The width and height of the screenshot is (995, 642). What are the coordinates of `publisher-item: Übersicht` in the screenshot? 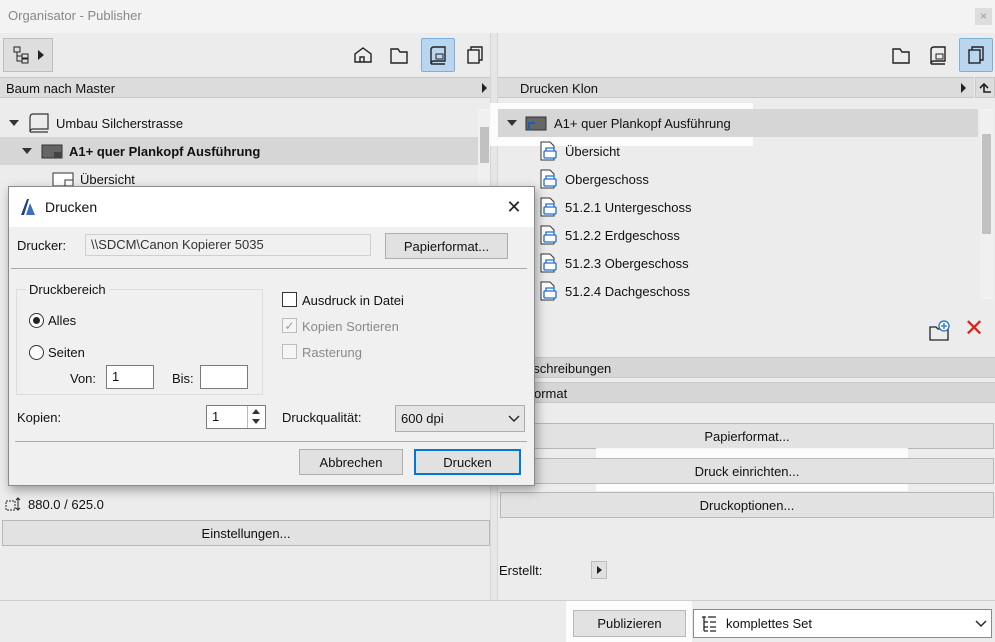 It's located at (738, 151).